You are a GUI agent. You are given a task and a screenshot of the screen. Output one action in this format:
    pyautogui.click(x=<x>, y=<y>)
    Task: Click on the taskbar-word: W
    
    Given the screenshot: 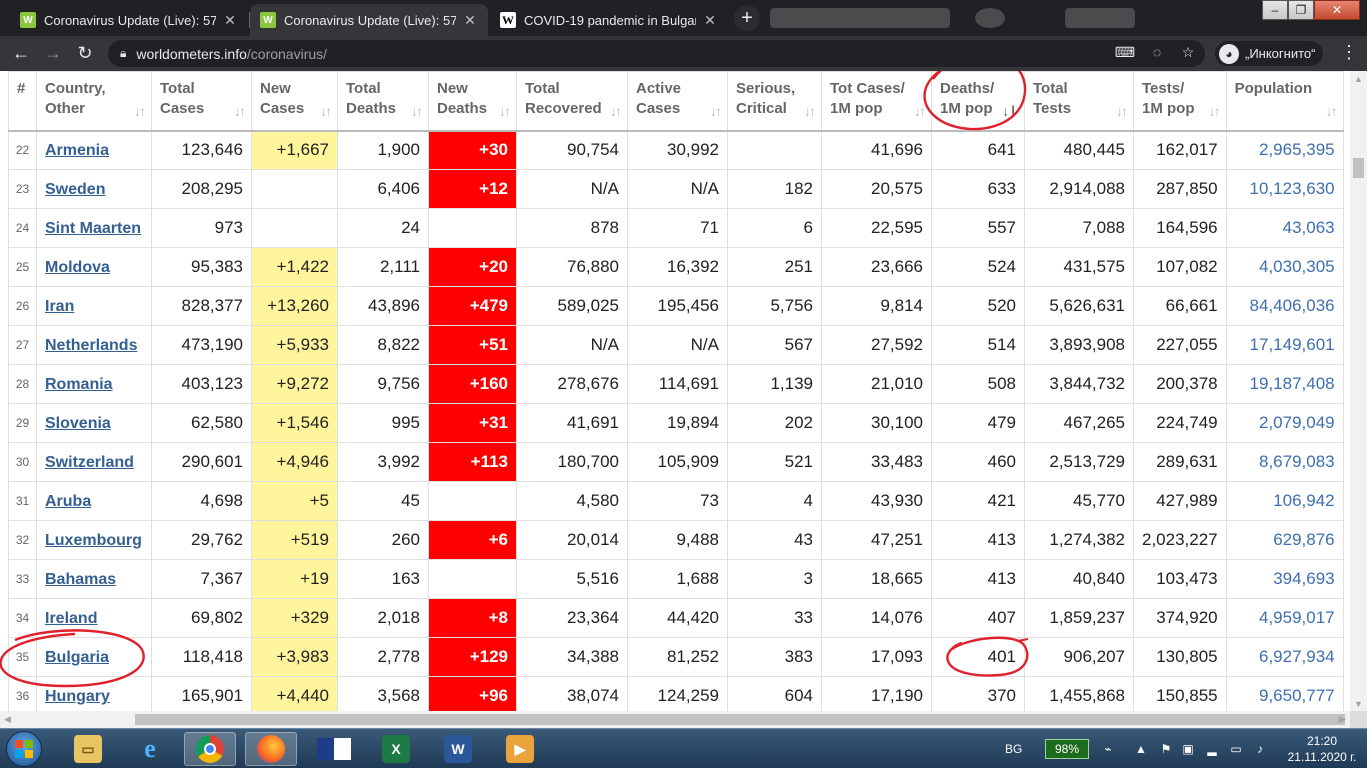 What is the action you would take?
    pyautogui.click(x=458, y=749)
    